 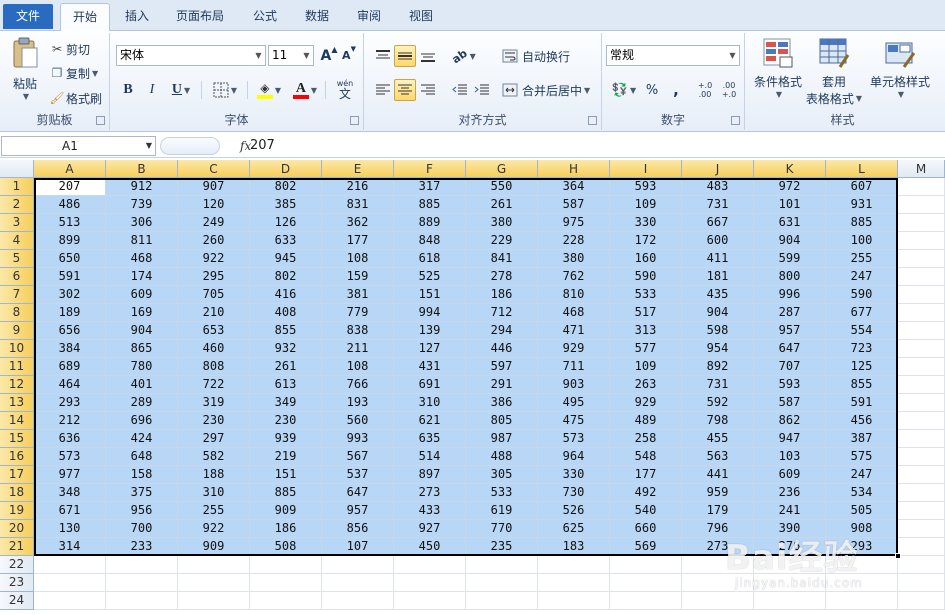 What do you see at coordinates (430, 493) in the screenshot?
I see `table-cell: 273` at bounding box center [430, 493].